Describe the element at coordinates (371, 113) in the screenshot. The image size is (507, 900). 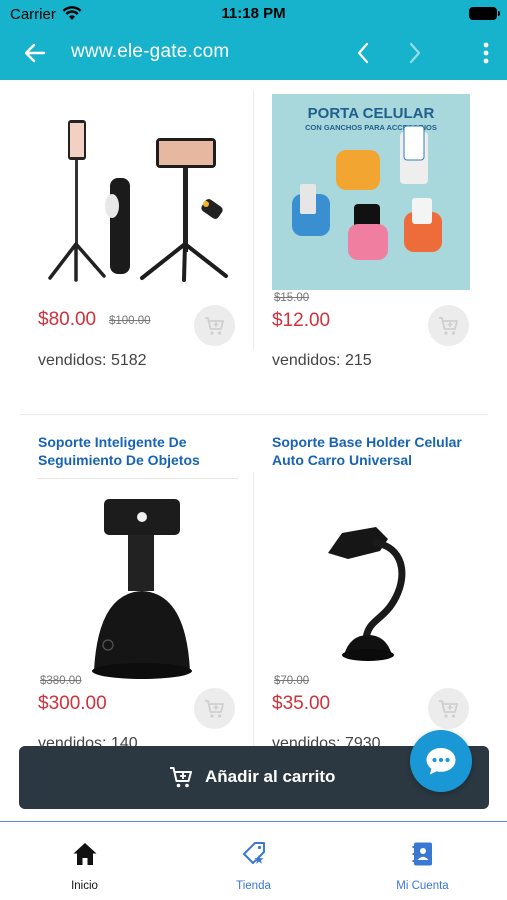
I see `product-image-heading: PORTA CELULAR` at that location.